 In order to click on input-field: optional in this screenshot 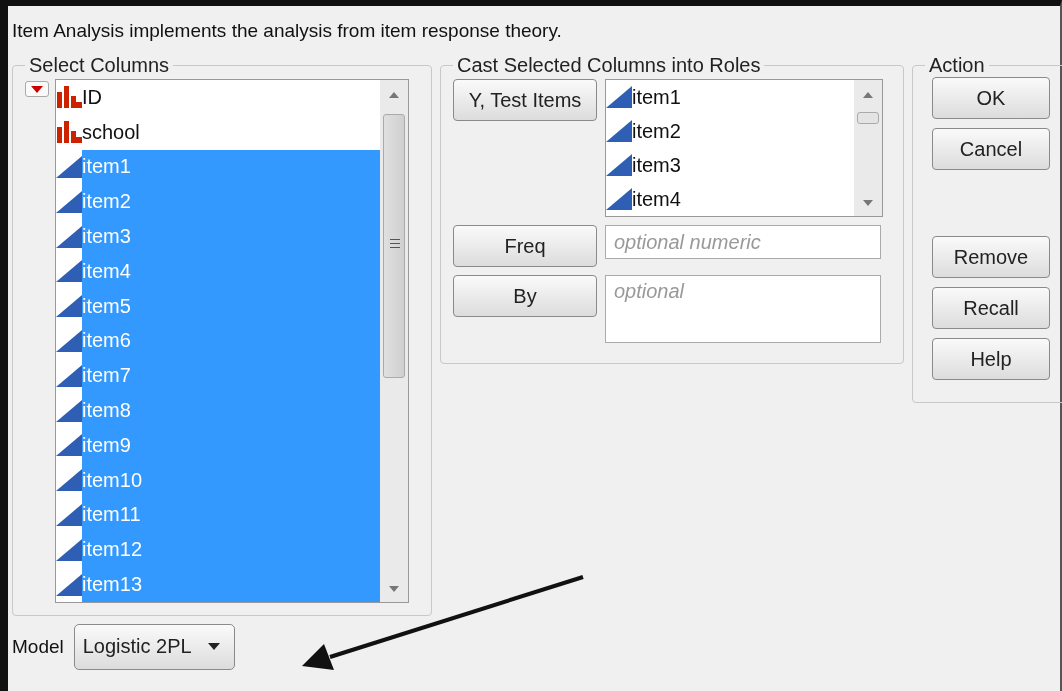, I will do `click(743, 309)`.